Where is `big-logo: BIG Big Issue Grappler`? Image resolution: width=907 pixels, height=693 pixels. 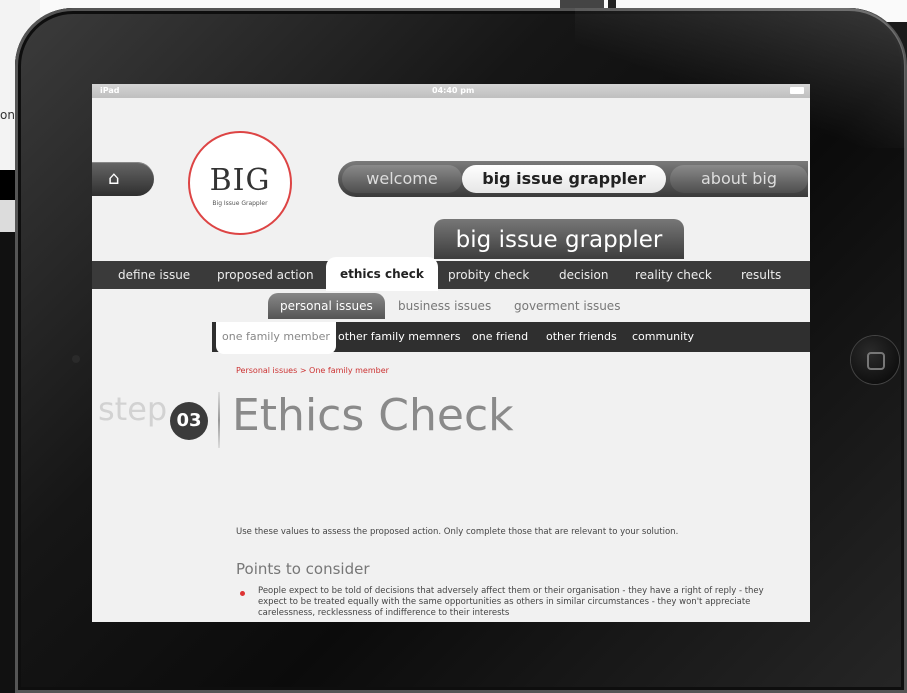 big-logo: BIG Big Issue Grappler is located at coordinates (240, 183).